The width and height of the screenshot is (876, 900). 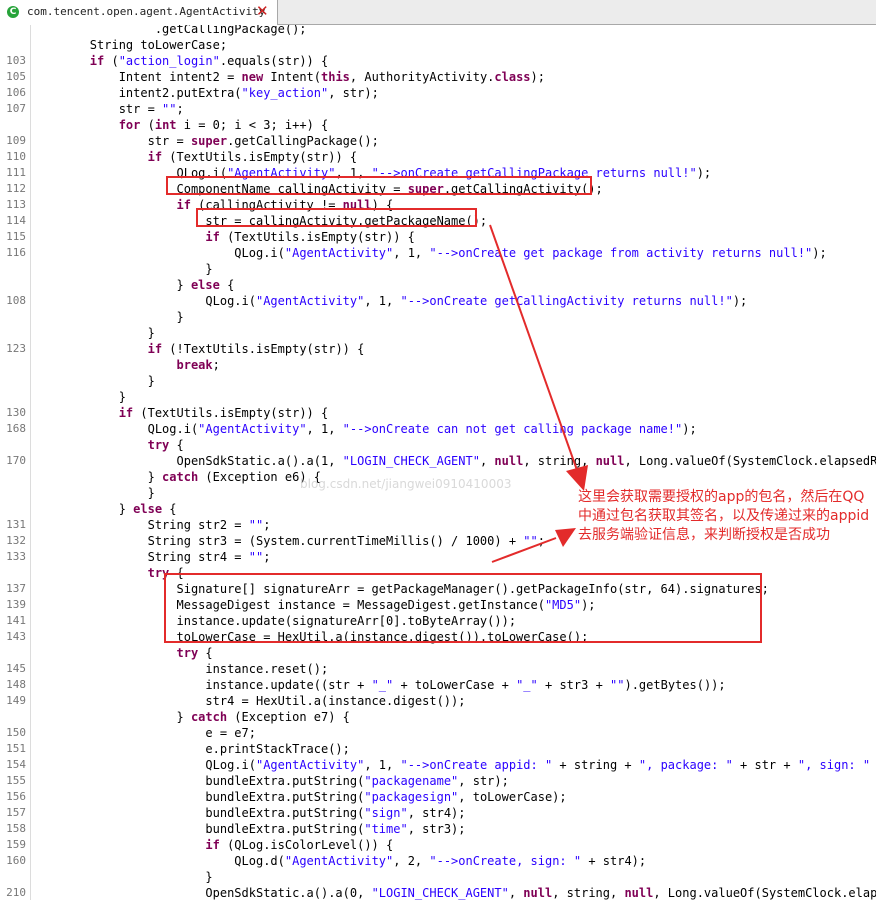 I want to click on annotation-arrows, so click(x=538, y=393).